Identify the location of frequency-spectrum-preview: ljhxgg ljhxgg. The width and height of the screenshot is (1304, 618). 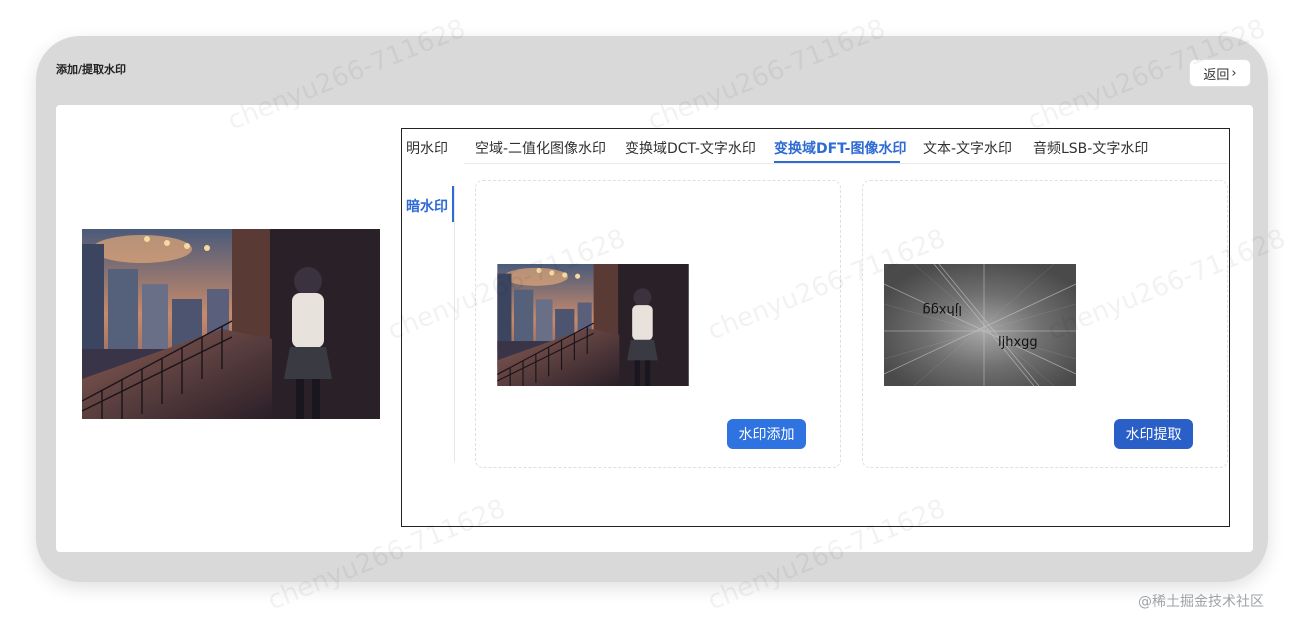
(980, 325).